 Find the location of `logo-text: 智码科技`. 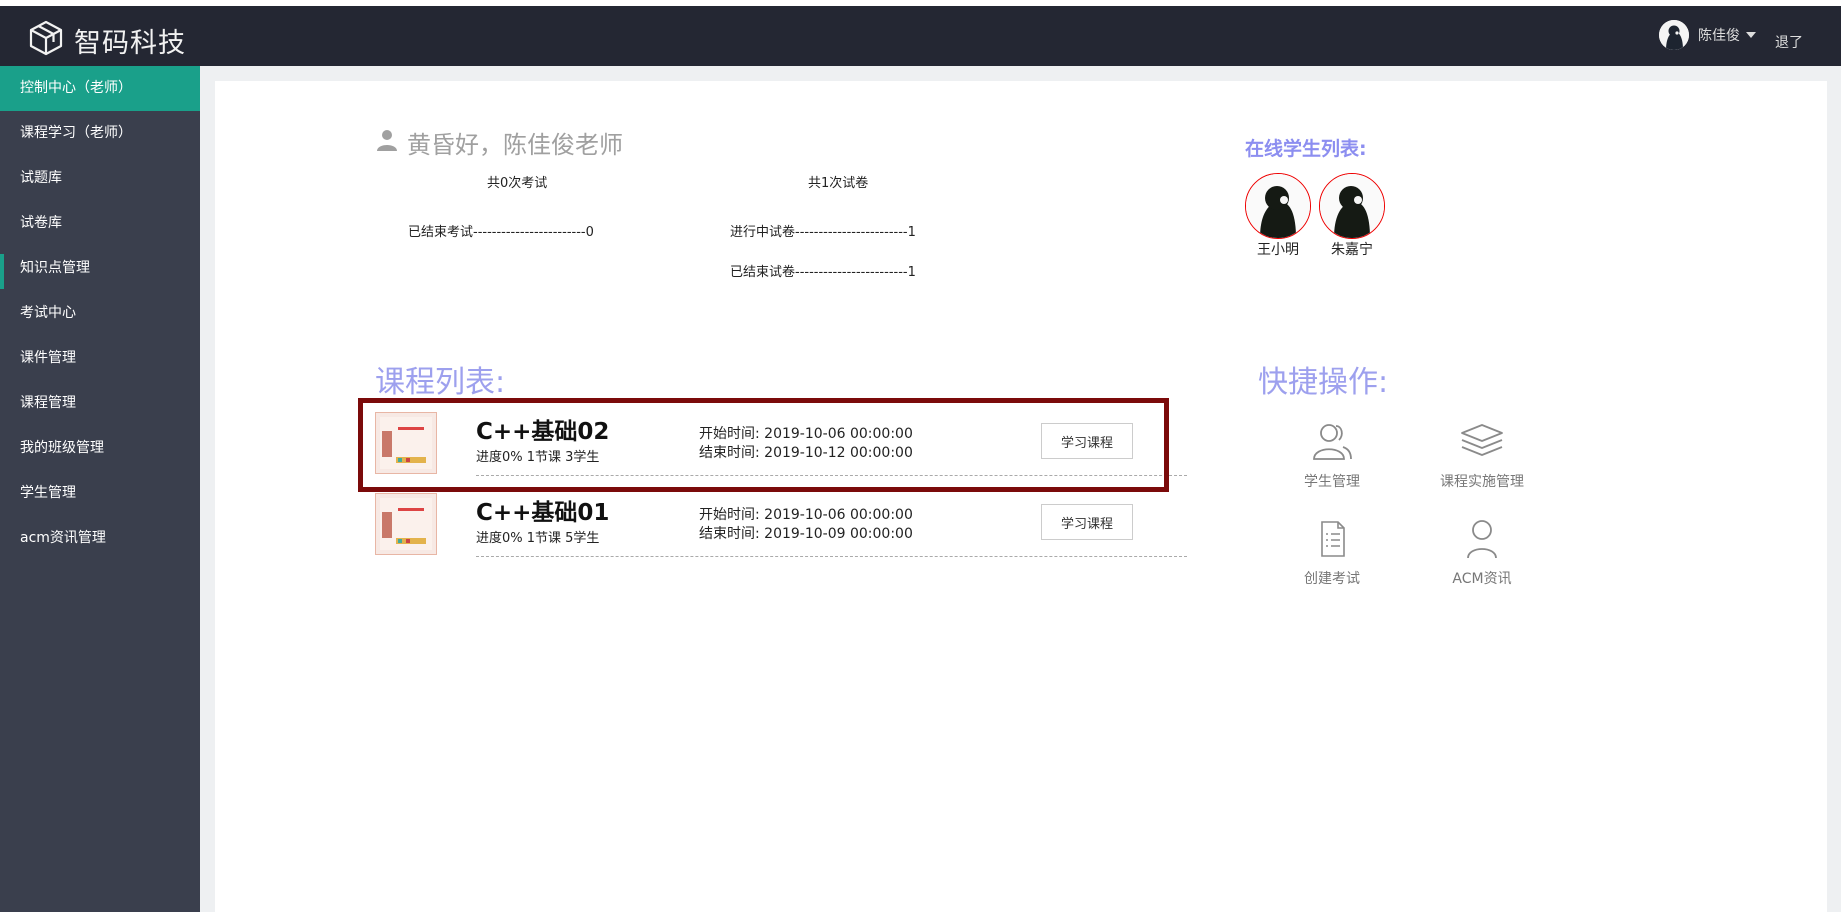

logo-text: 智码科技 is located at coordinates (130, 43).